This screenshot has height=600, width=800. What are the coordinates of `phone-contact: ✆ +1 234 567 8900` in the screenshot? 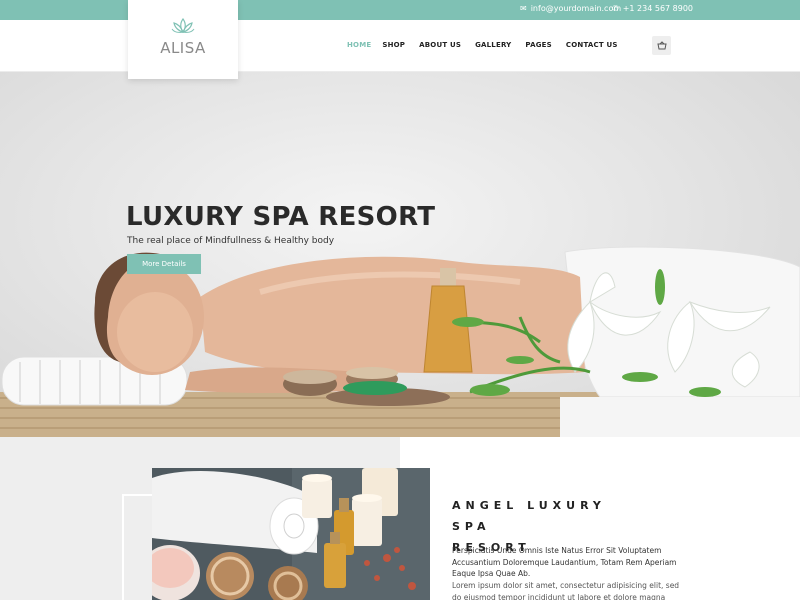 It's located at (652, 8).